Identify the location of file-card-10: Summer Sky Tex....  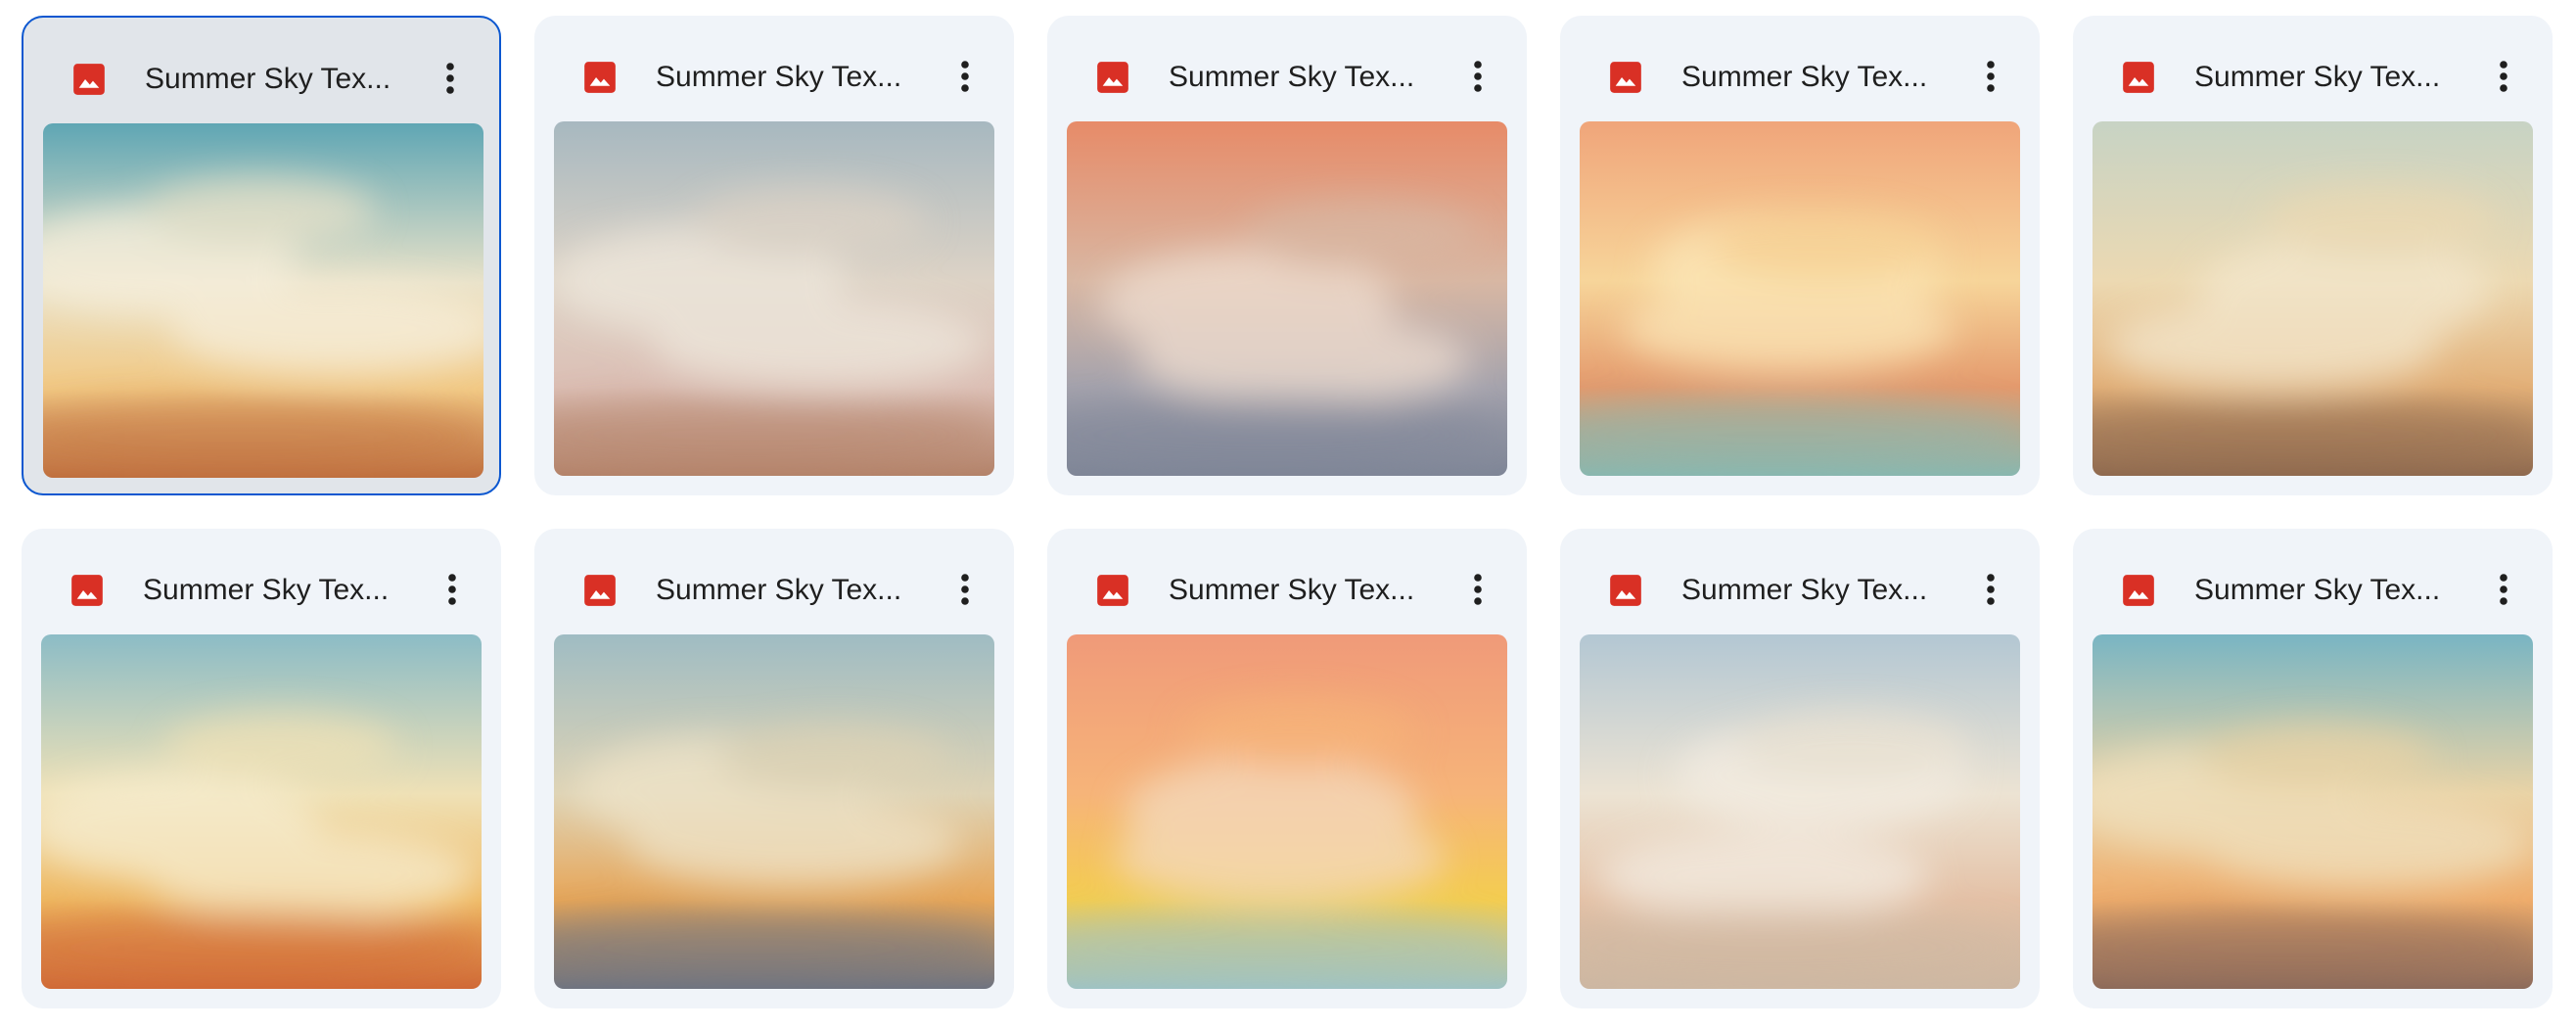
(2313, 769).